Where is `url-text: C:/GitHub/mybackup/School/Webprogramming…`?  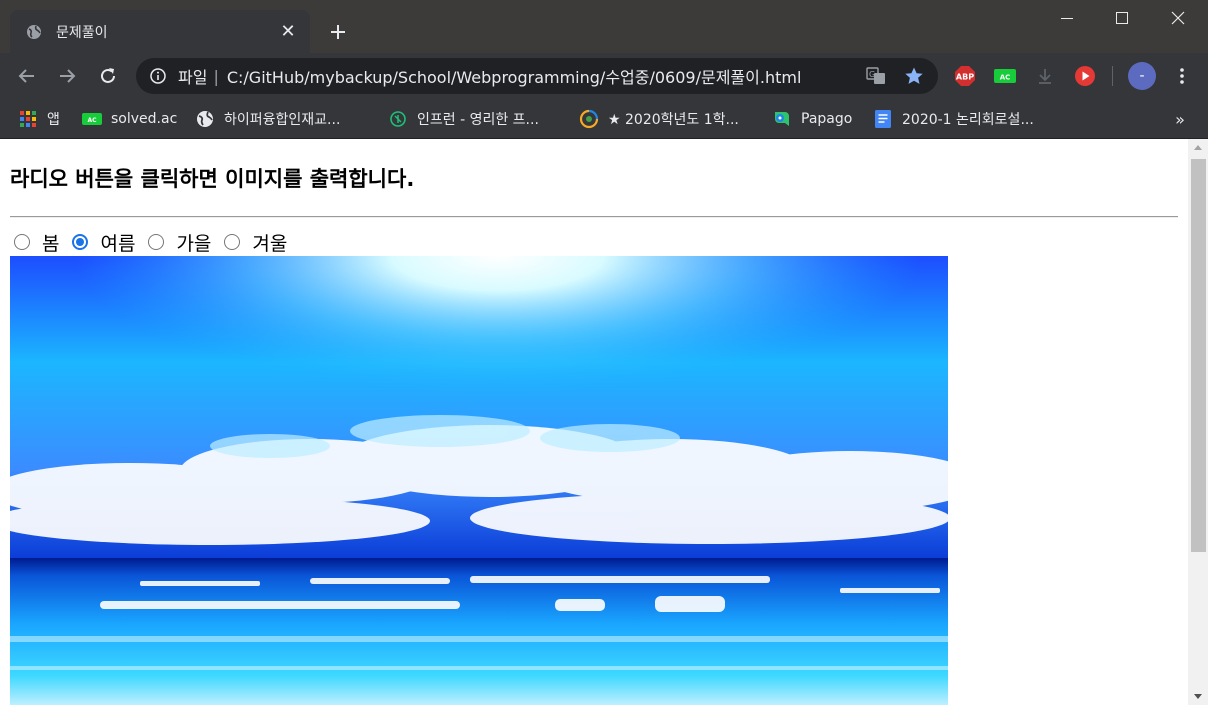 url-text: C:/GitHub/mybackup/School/Webprogramming… is located at coordinates (544, 76).